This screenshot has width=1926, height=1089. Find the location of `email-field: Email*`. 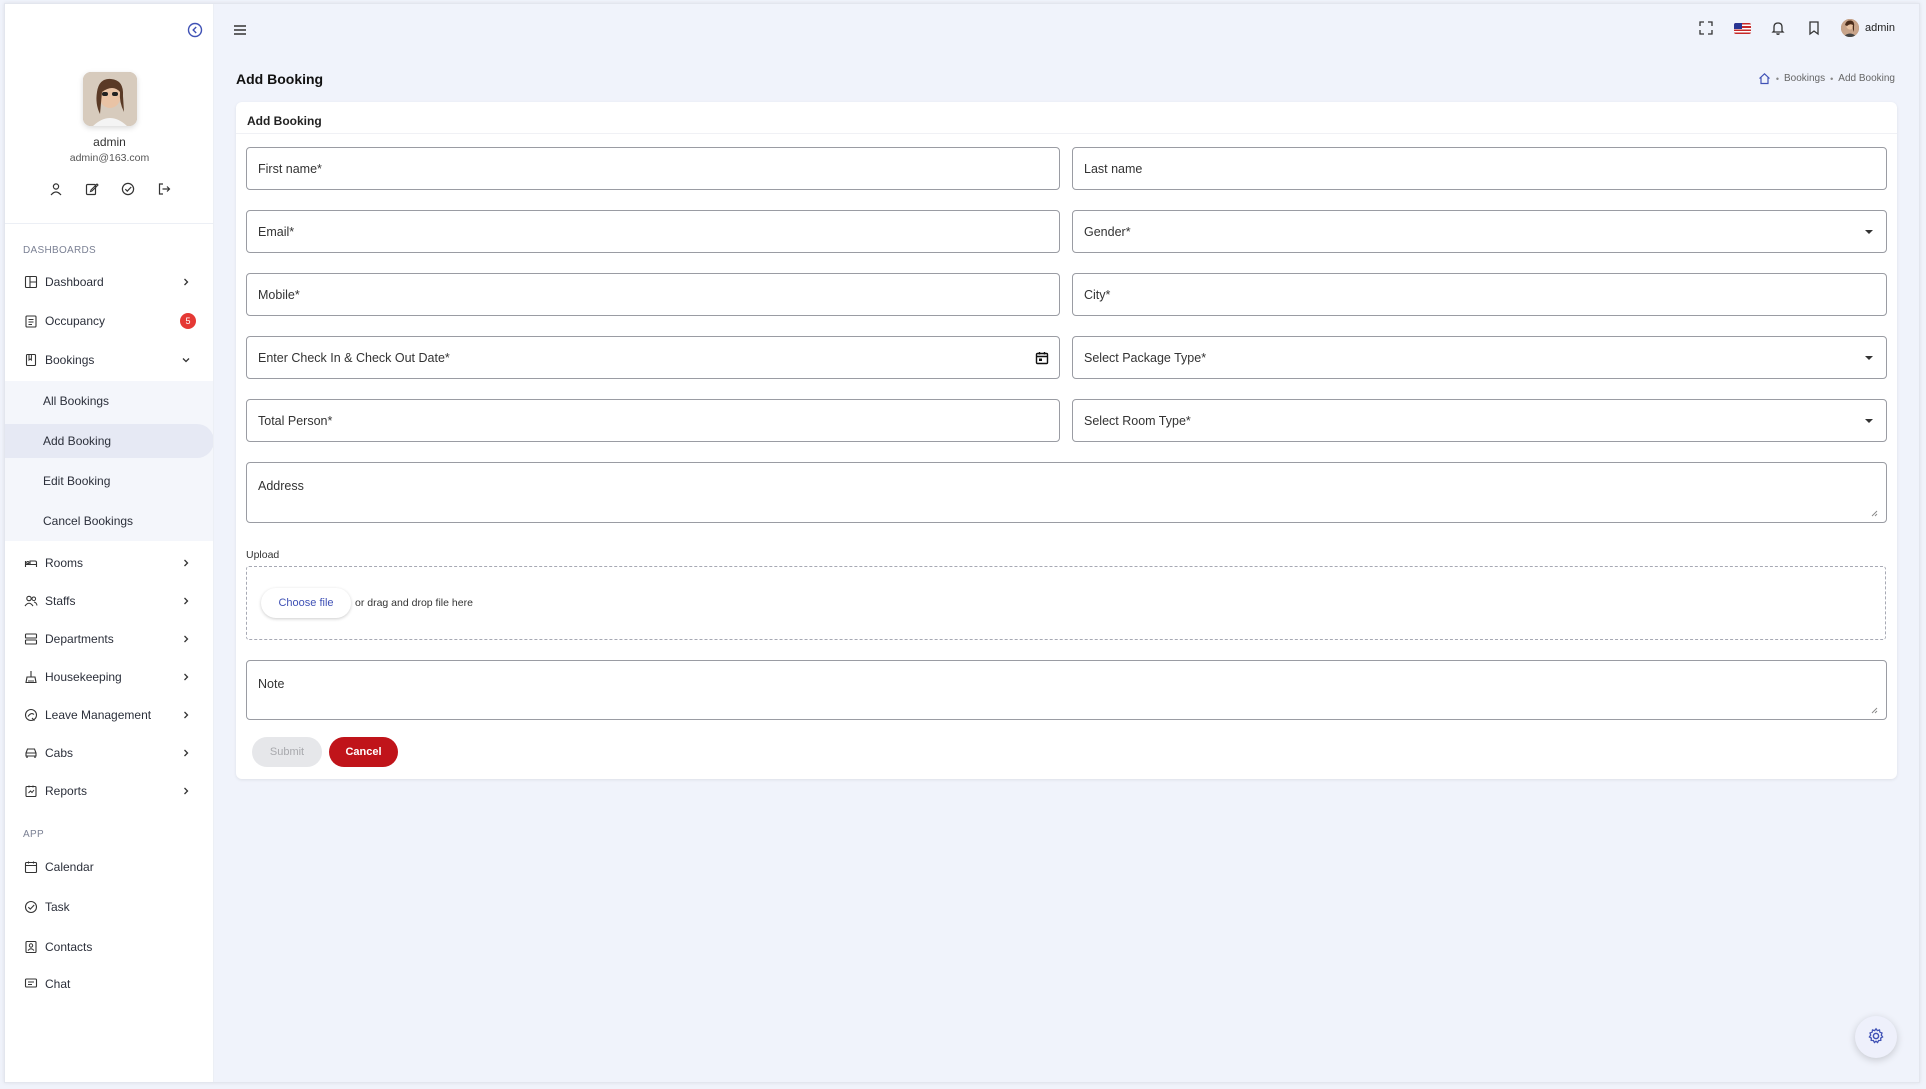

email-field: Email* is located at coordinates (653, 231).